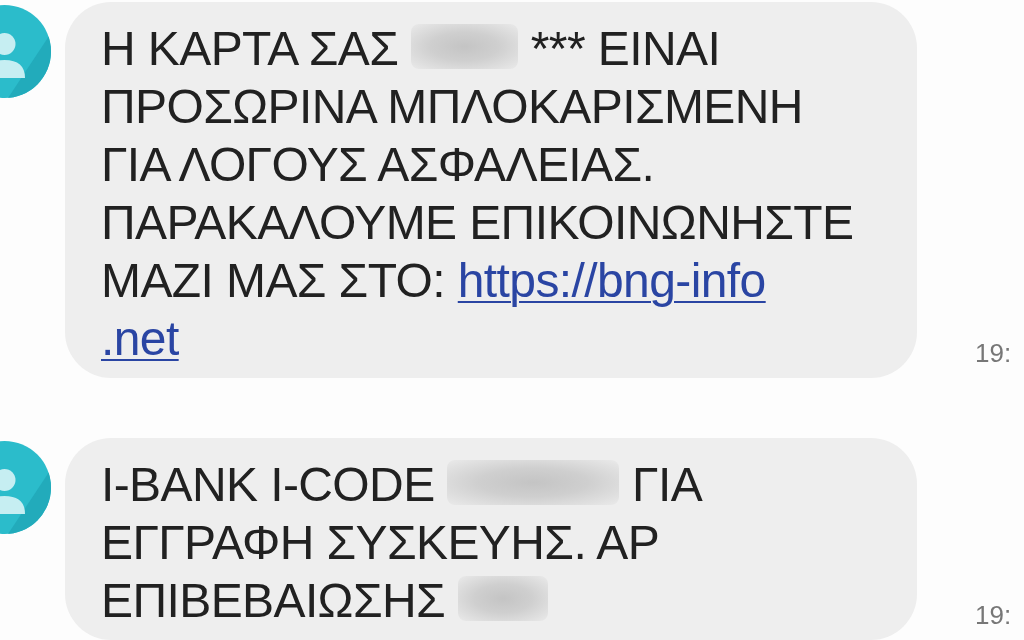 Image resolution: width=1024 pixels, height=640 pixels. I want to click on message-link: .net, so click(140, 338).